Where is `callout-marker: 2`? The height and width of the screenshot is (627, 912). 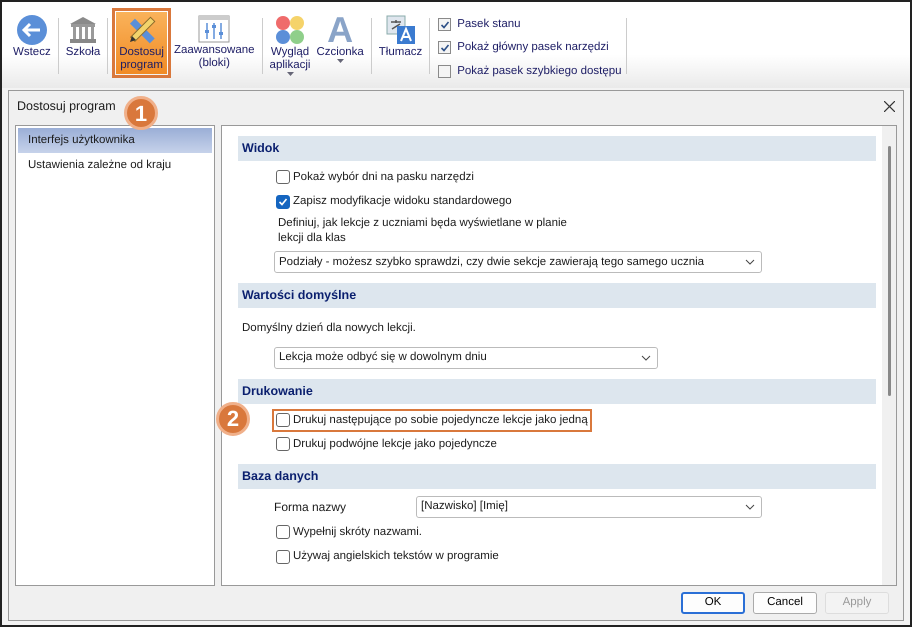 callout-marker: 2 is located at coordinates (233, 419).